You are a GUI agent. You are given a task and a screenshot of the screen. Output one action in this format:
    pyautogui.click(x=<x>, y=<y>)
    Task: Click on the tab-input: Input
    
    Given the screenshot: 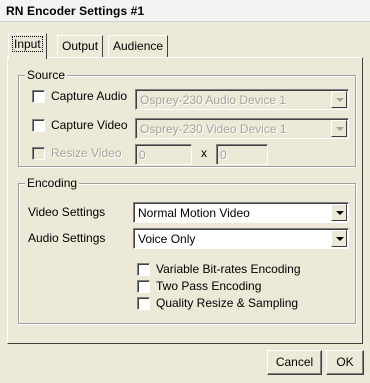 What is the action you would take?
    pyautogui.click(x=27, y=46)
    